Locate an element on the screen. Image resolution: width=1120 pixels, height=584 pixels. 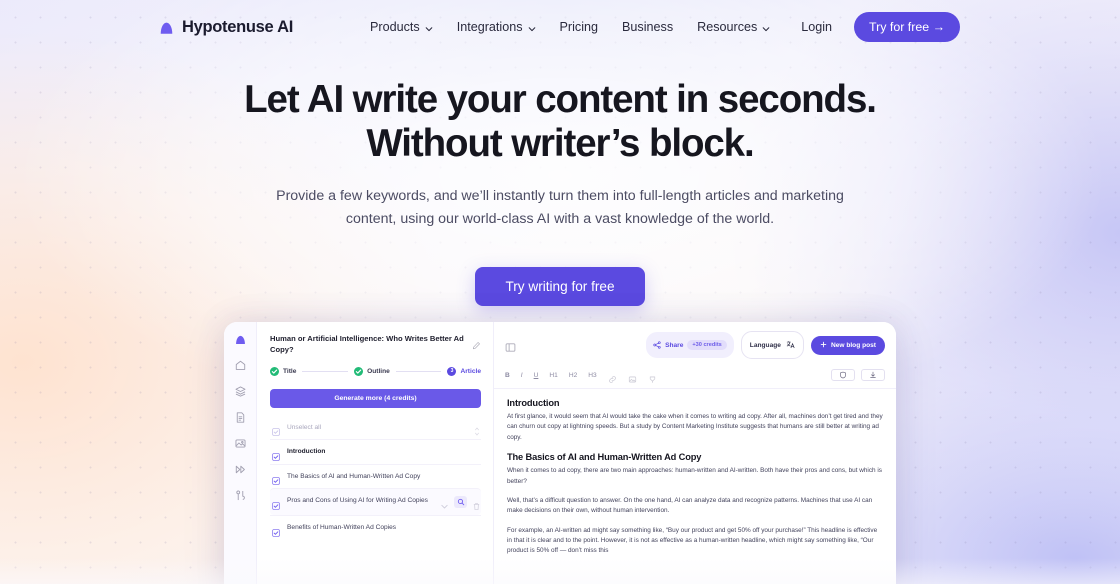
step-number-badge: 3 is located at coordinates (452, 371).